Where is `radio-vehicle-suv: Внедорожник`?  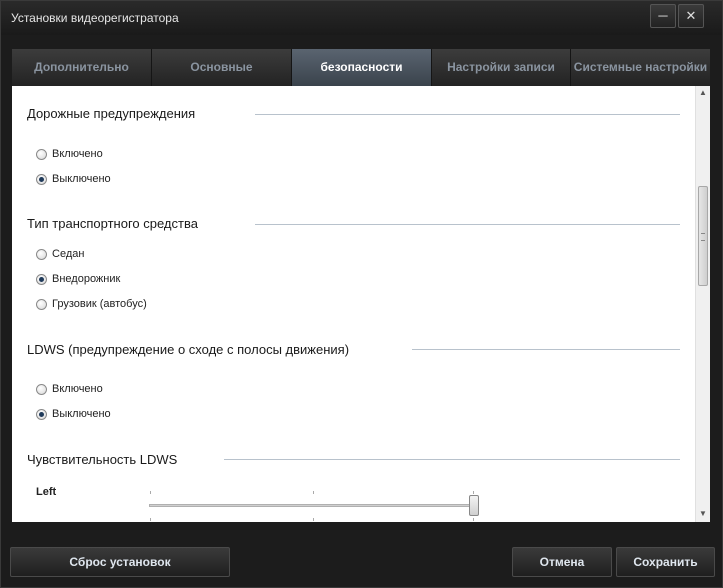
radio-vehicle-suv: Внедорожник is located at coordinates (78, 279).